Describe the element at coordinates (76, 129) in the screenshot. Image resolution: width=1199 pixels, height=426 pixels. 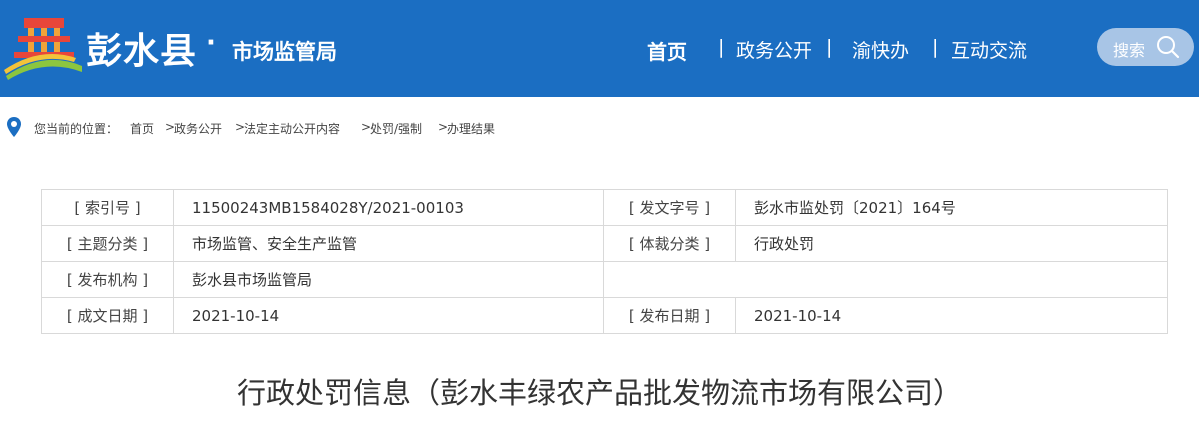
I see `breadcrumb-prefix: 您当前的位置：` at that location.